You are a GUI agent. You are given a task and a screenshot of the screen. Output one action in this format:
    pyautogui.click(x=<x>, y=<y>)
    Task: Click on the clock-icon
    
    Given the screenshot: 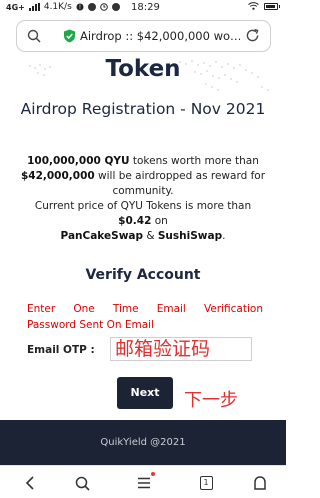 What is the action you would take?
    pyautogui.click(x=103, y=7)
    